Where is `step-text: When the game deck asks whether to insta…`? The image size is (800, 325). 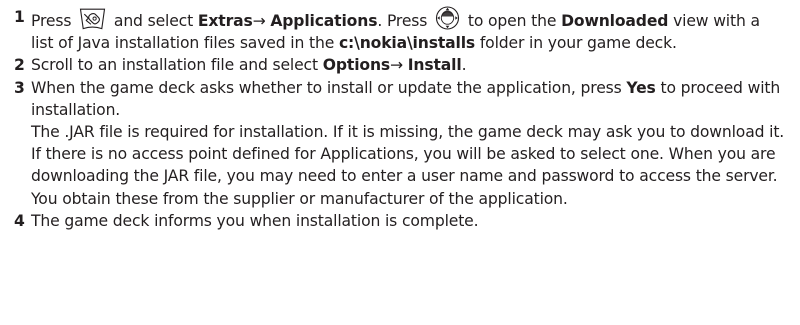
step-text: When the game deck asks whether to insta… is located at coordinates (326, 87).